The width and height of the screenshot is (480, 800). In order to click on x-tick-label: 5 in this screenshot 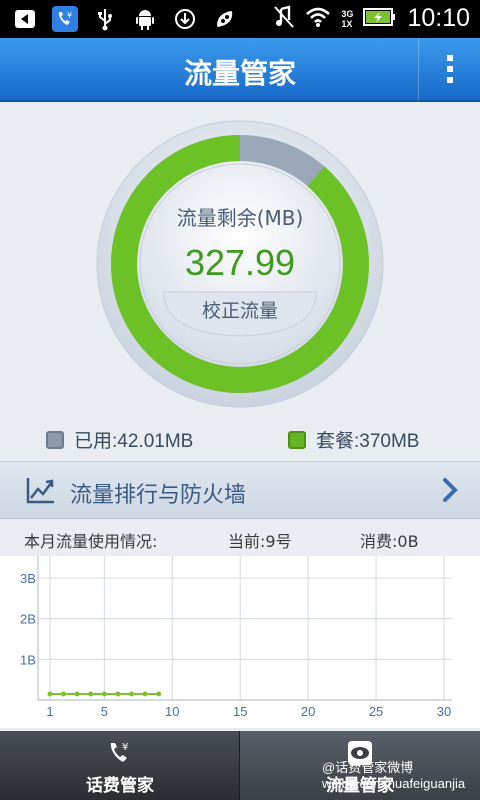, I will do `click(104, 711)`.